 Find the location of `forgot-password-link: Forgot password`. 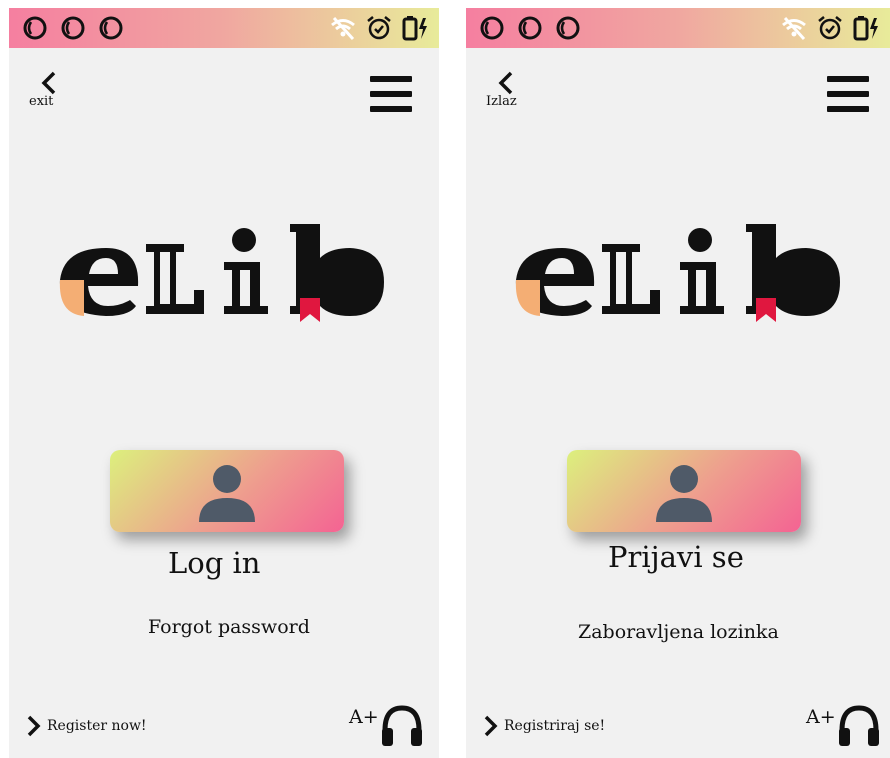

forgot-password-link: Forgot password is located at coordinates (229, 627).